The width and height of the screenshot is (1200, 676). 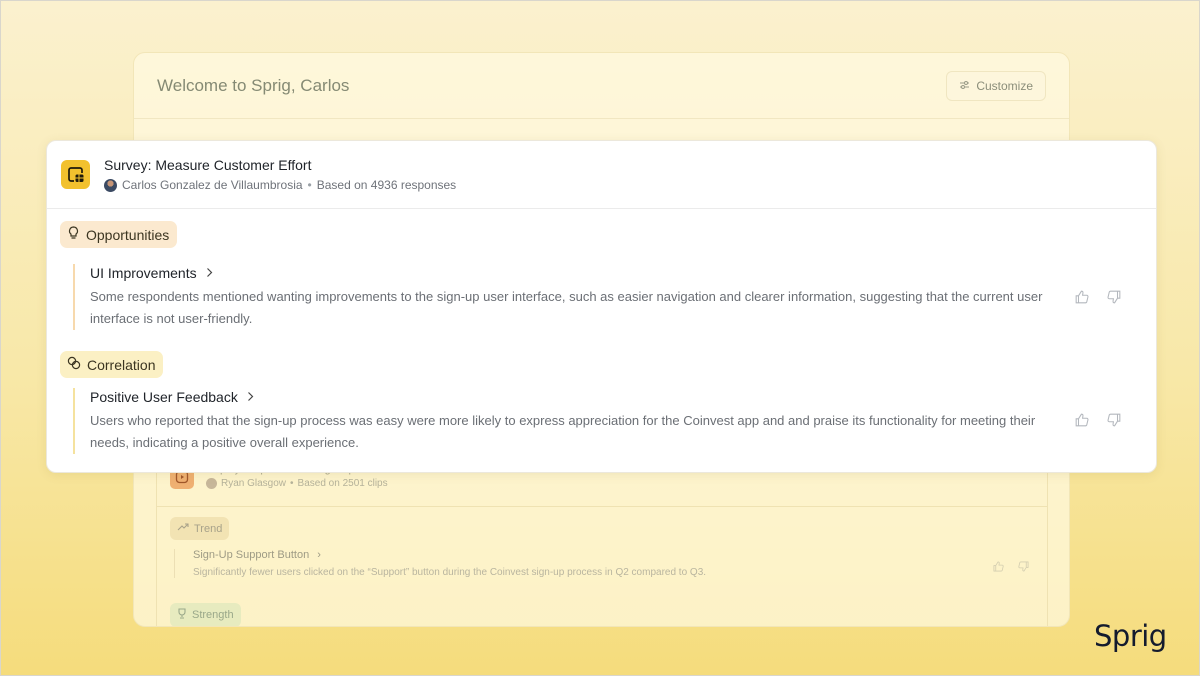 I want to click on opportunities-tag: Opportunities, so click(x=119, y=234).